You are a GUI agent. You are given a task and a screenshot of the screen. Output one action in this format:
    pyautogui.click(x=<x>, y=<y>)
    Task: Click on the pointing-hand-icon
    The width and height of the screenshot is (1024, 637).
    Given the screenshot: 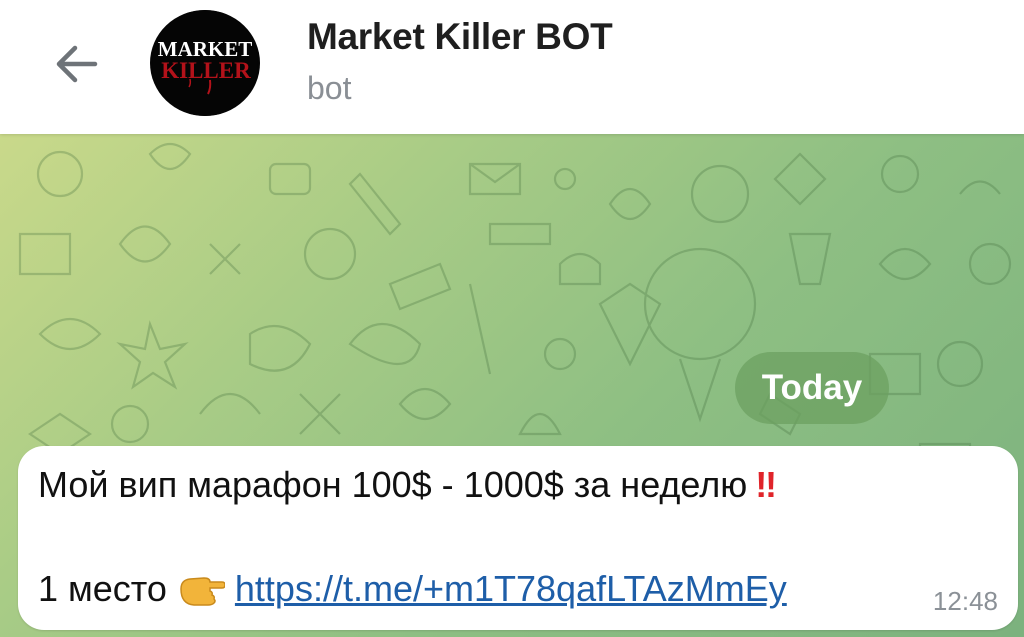 What is the action you would take?
    pyautogui.click(x=202, y=591)
    